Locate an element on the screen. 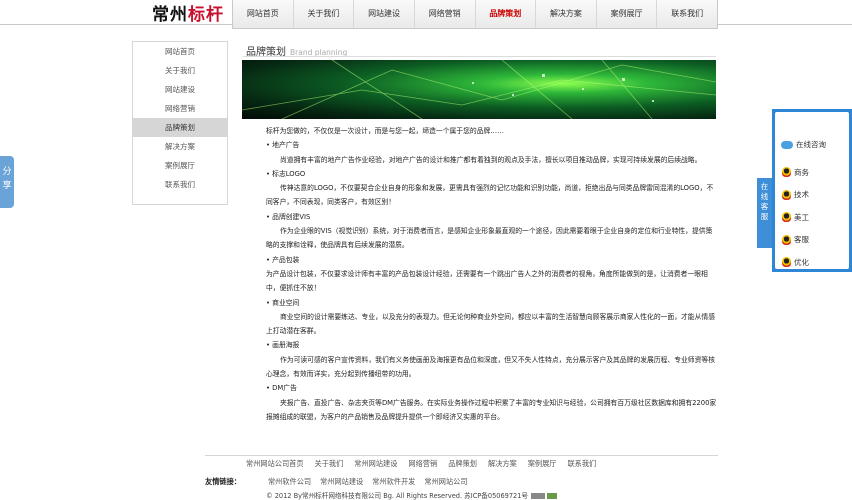 The width and height of the screenshot is (852, 500). sidebar-item-marketing: 网络营销 is located at coordinates (180, 108).